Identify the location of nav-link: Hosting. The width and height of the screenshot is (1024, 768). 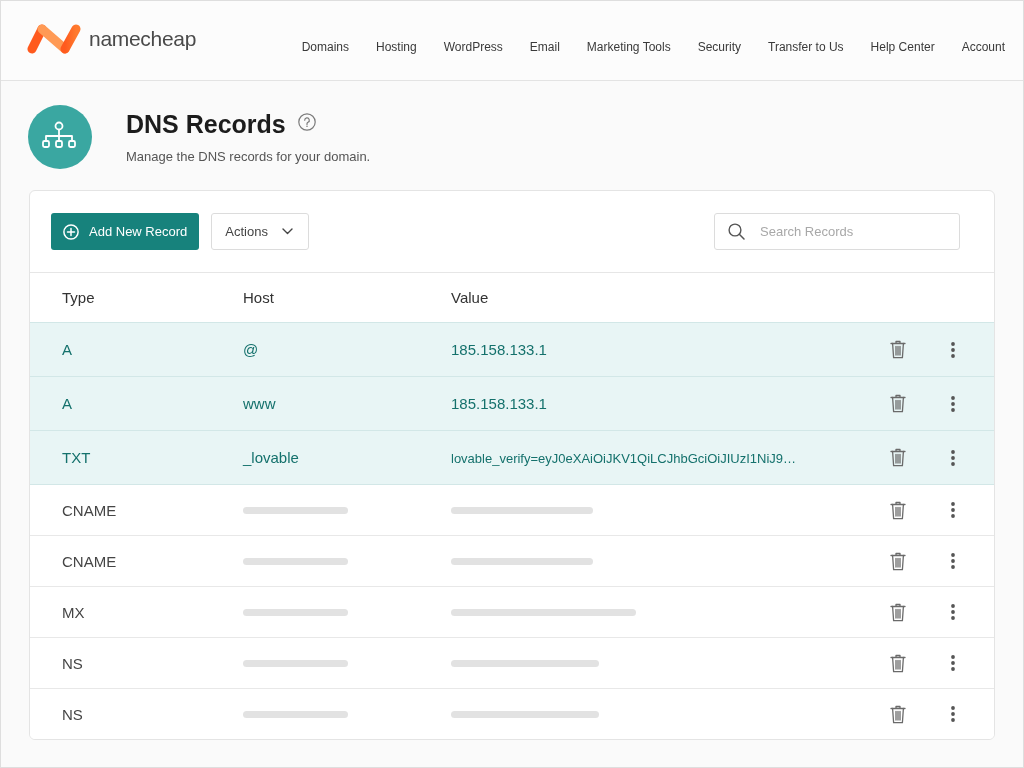
(396, 46).